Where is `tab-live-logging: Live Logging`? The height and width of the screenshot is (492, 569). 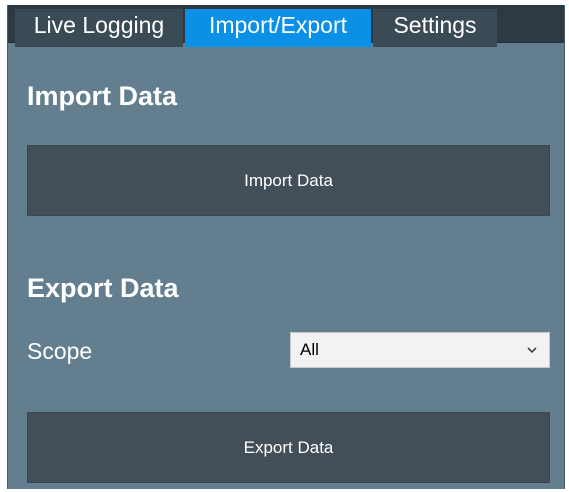
tab-live-logging: Live Logging is located at coordinates (99, 28).